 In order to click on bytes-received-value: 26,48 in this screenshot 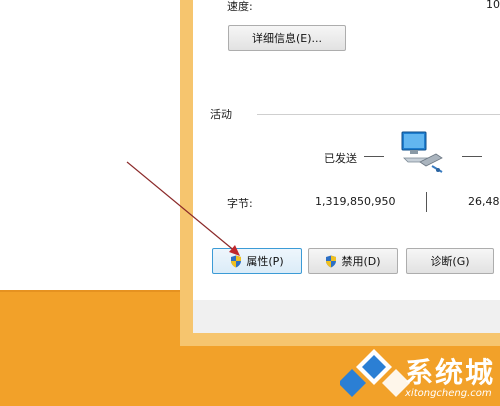, I will do `click(484, 201)`.